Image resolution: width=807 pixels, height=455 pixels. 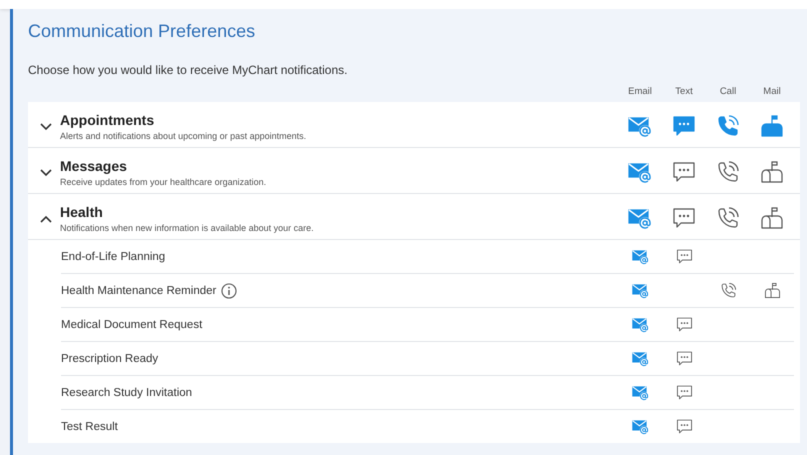 I want to click on category-description: Alerts and notifications about upcoming or past appointments., so click(x=184, y=136).